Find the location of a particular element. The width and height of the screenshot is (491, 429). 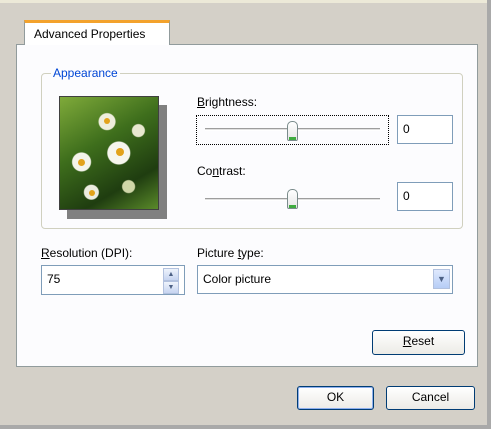

ok-button: OK is located at coordinates (335, 398).